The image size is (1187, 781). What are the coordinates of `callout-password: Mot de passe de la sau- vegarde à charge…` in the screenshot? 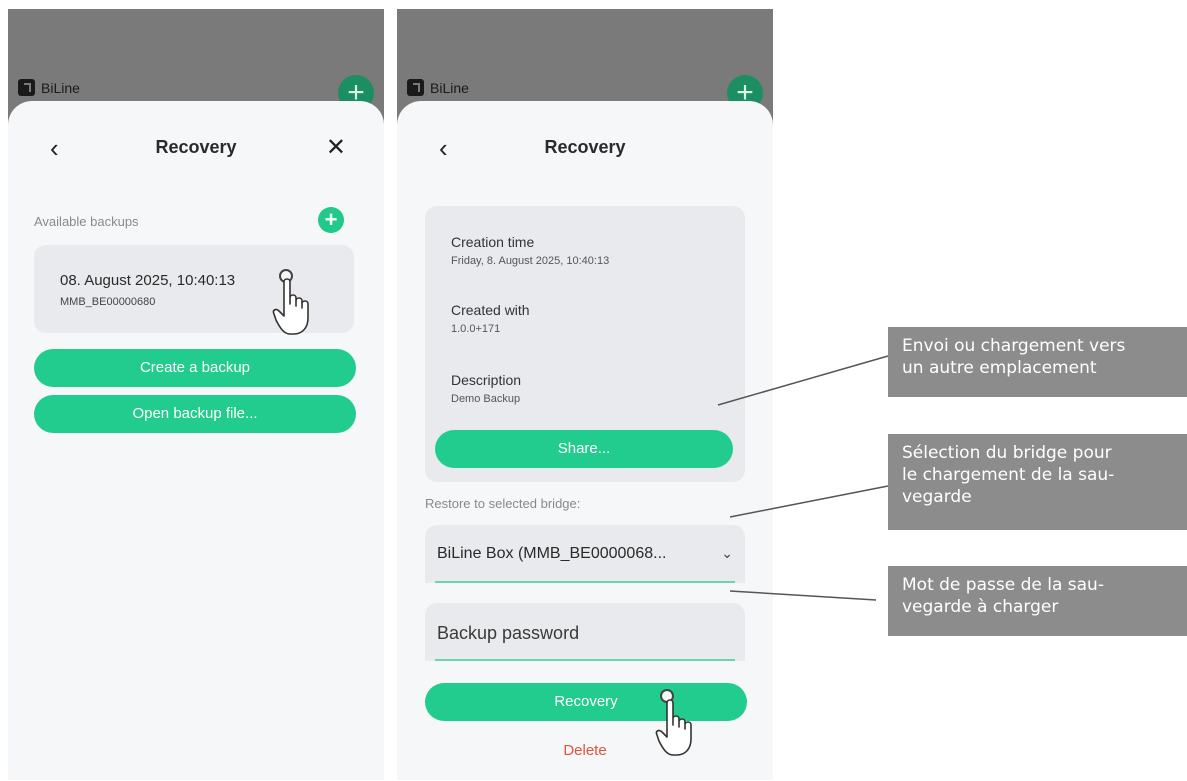 It's located at (1037, 601).